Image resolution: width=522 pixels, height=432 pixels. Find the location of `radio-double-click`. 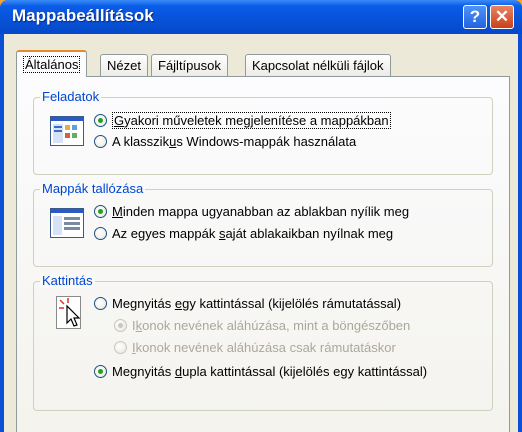

radio-double-click is located at coordinates (100, 371).